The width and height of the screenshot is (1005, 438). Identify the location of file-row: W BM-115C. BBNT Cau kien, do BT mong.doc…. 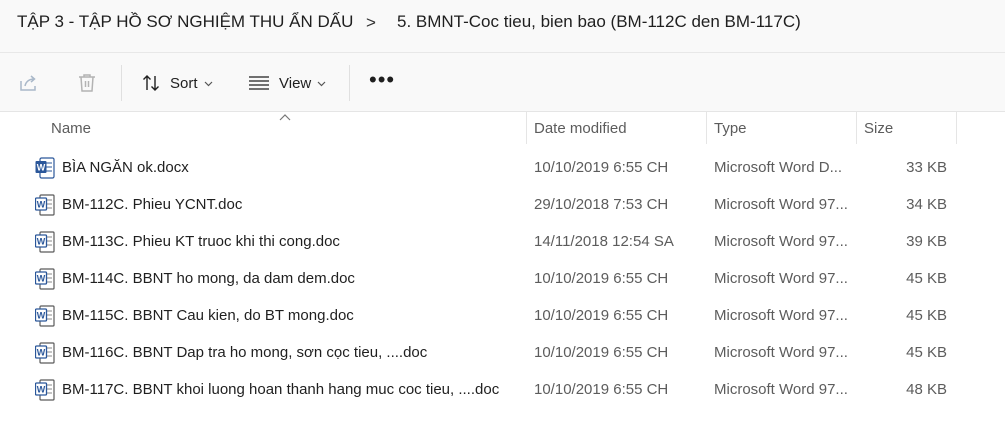
(502, 316).